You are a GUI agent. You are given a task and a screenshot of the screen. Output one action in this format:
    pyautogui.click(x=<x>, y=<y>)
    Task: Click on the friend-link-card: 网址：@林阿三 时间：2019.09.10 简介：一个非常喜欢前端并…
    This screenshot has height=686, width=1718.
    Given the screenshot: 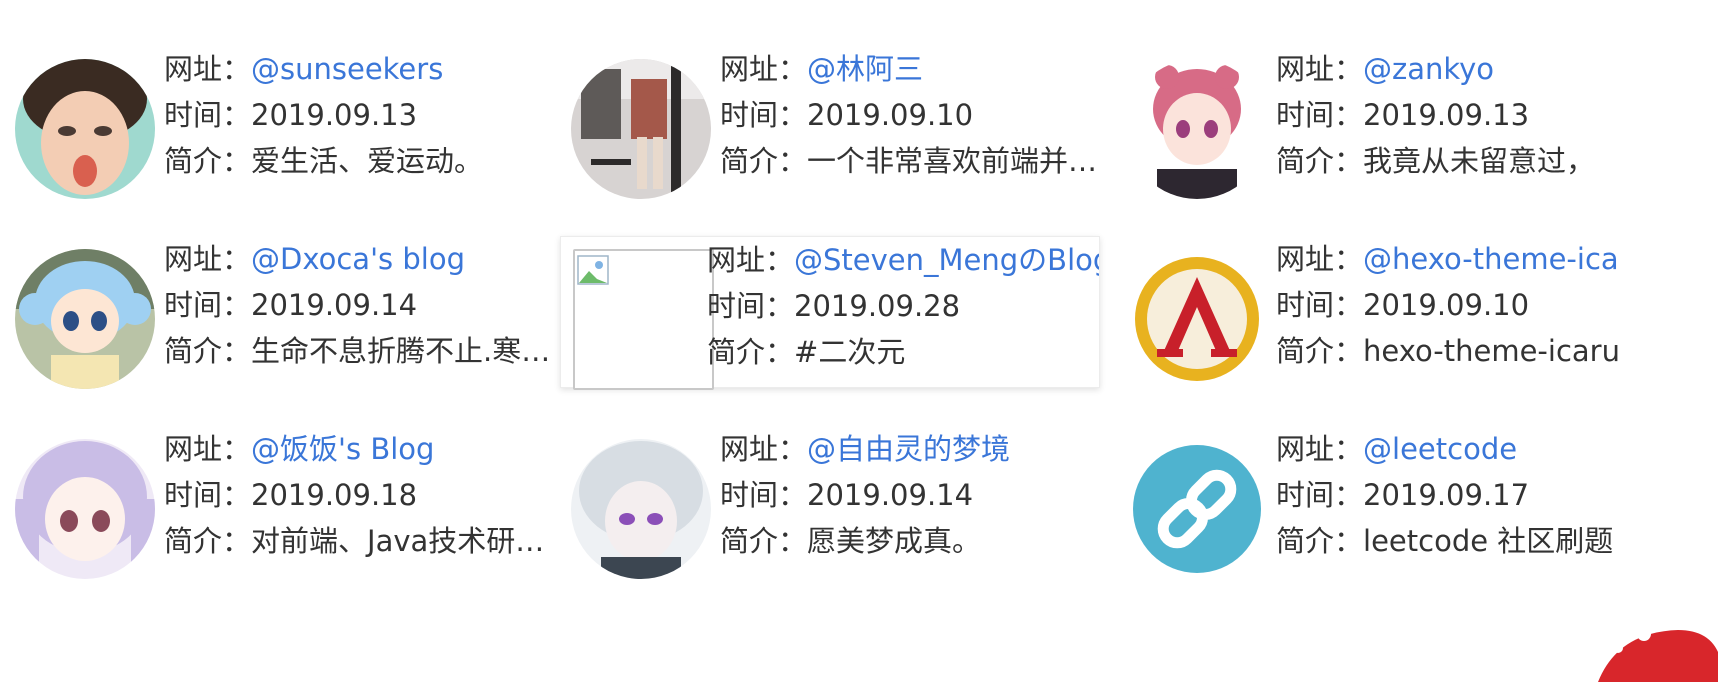 What is the action you would take?
    pyautogui.click(x=846, y=122)
    